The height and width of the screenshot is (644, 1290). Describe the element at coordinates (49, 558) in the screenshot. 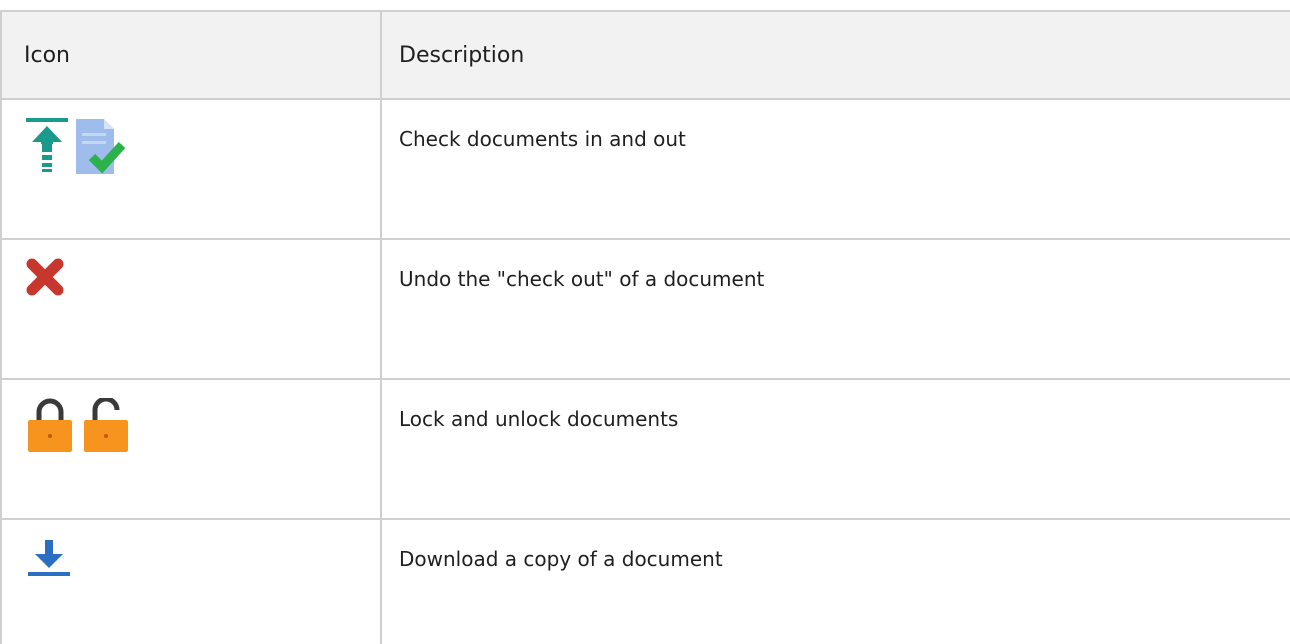

I see `download-arrow-icon` at that location.